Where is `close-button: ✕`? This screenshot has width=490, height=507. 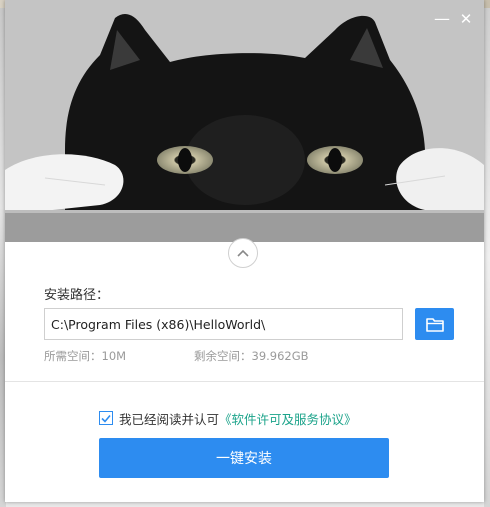 close-button: ✕ is located at coordinates (466, 19).